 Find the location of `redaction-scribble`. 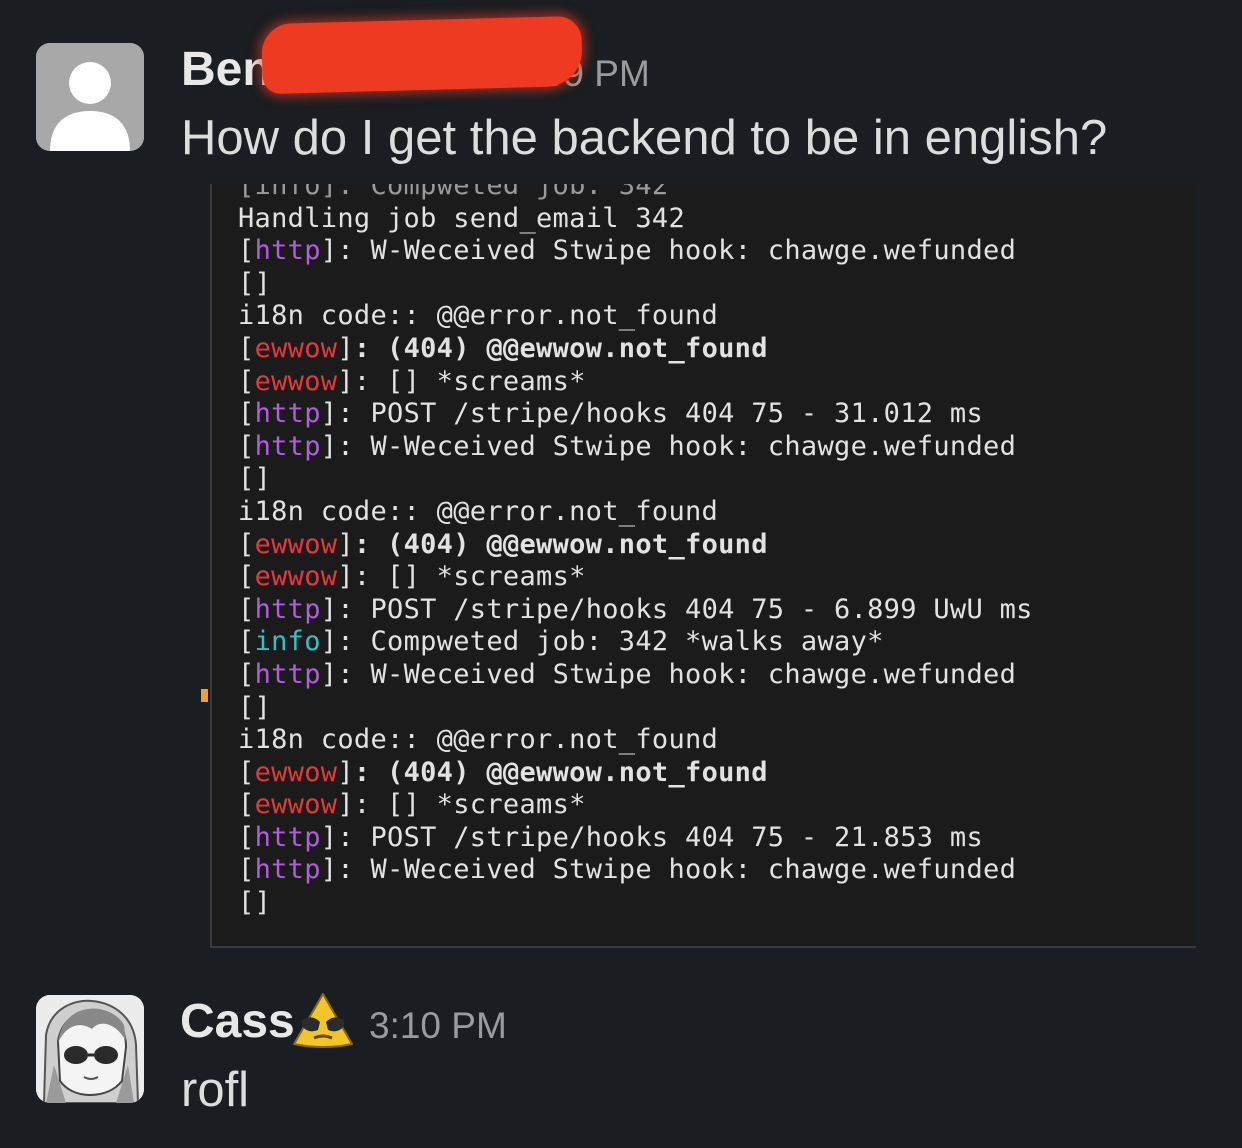

redaction-scribble is located at coordinates (422, 55).